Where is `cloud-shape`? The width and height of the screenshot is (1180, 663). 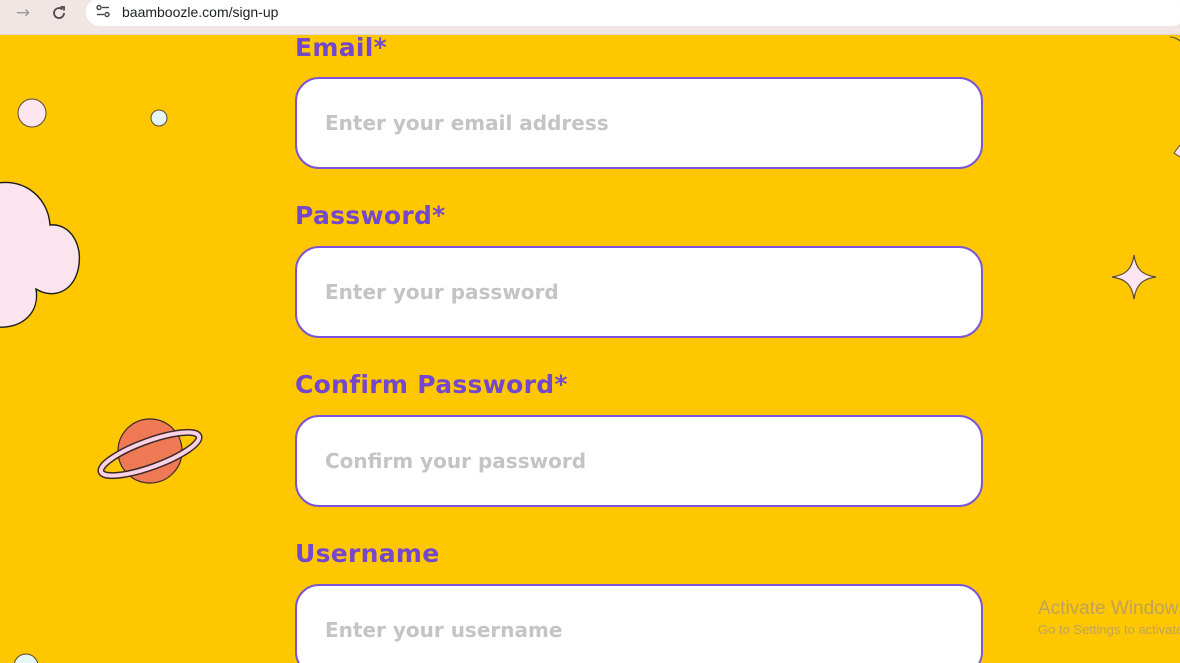
cloud-shape is located at coordinates (40, 254).